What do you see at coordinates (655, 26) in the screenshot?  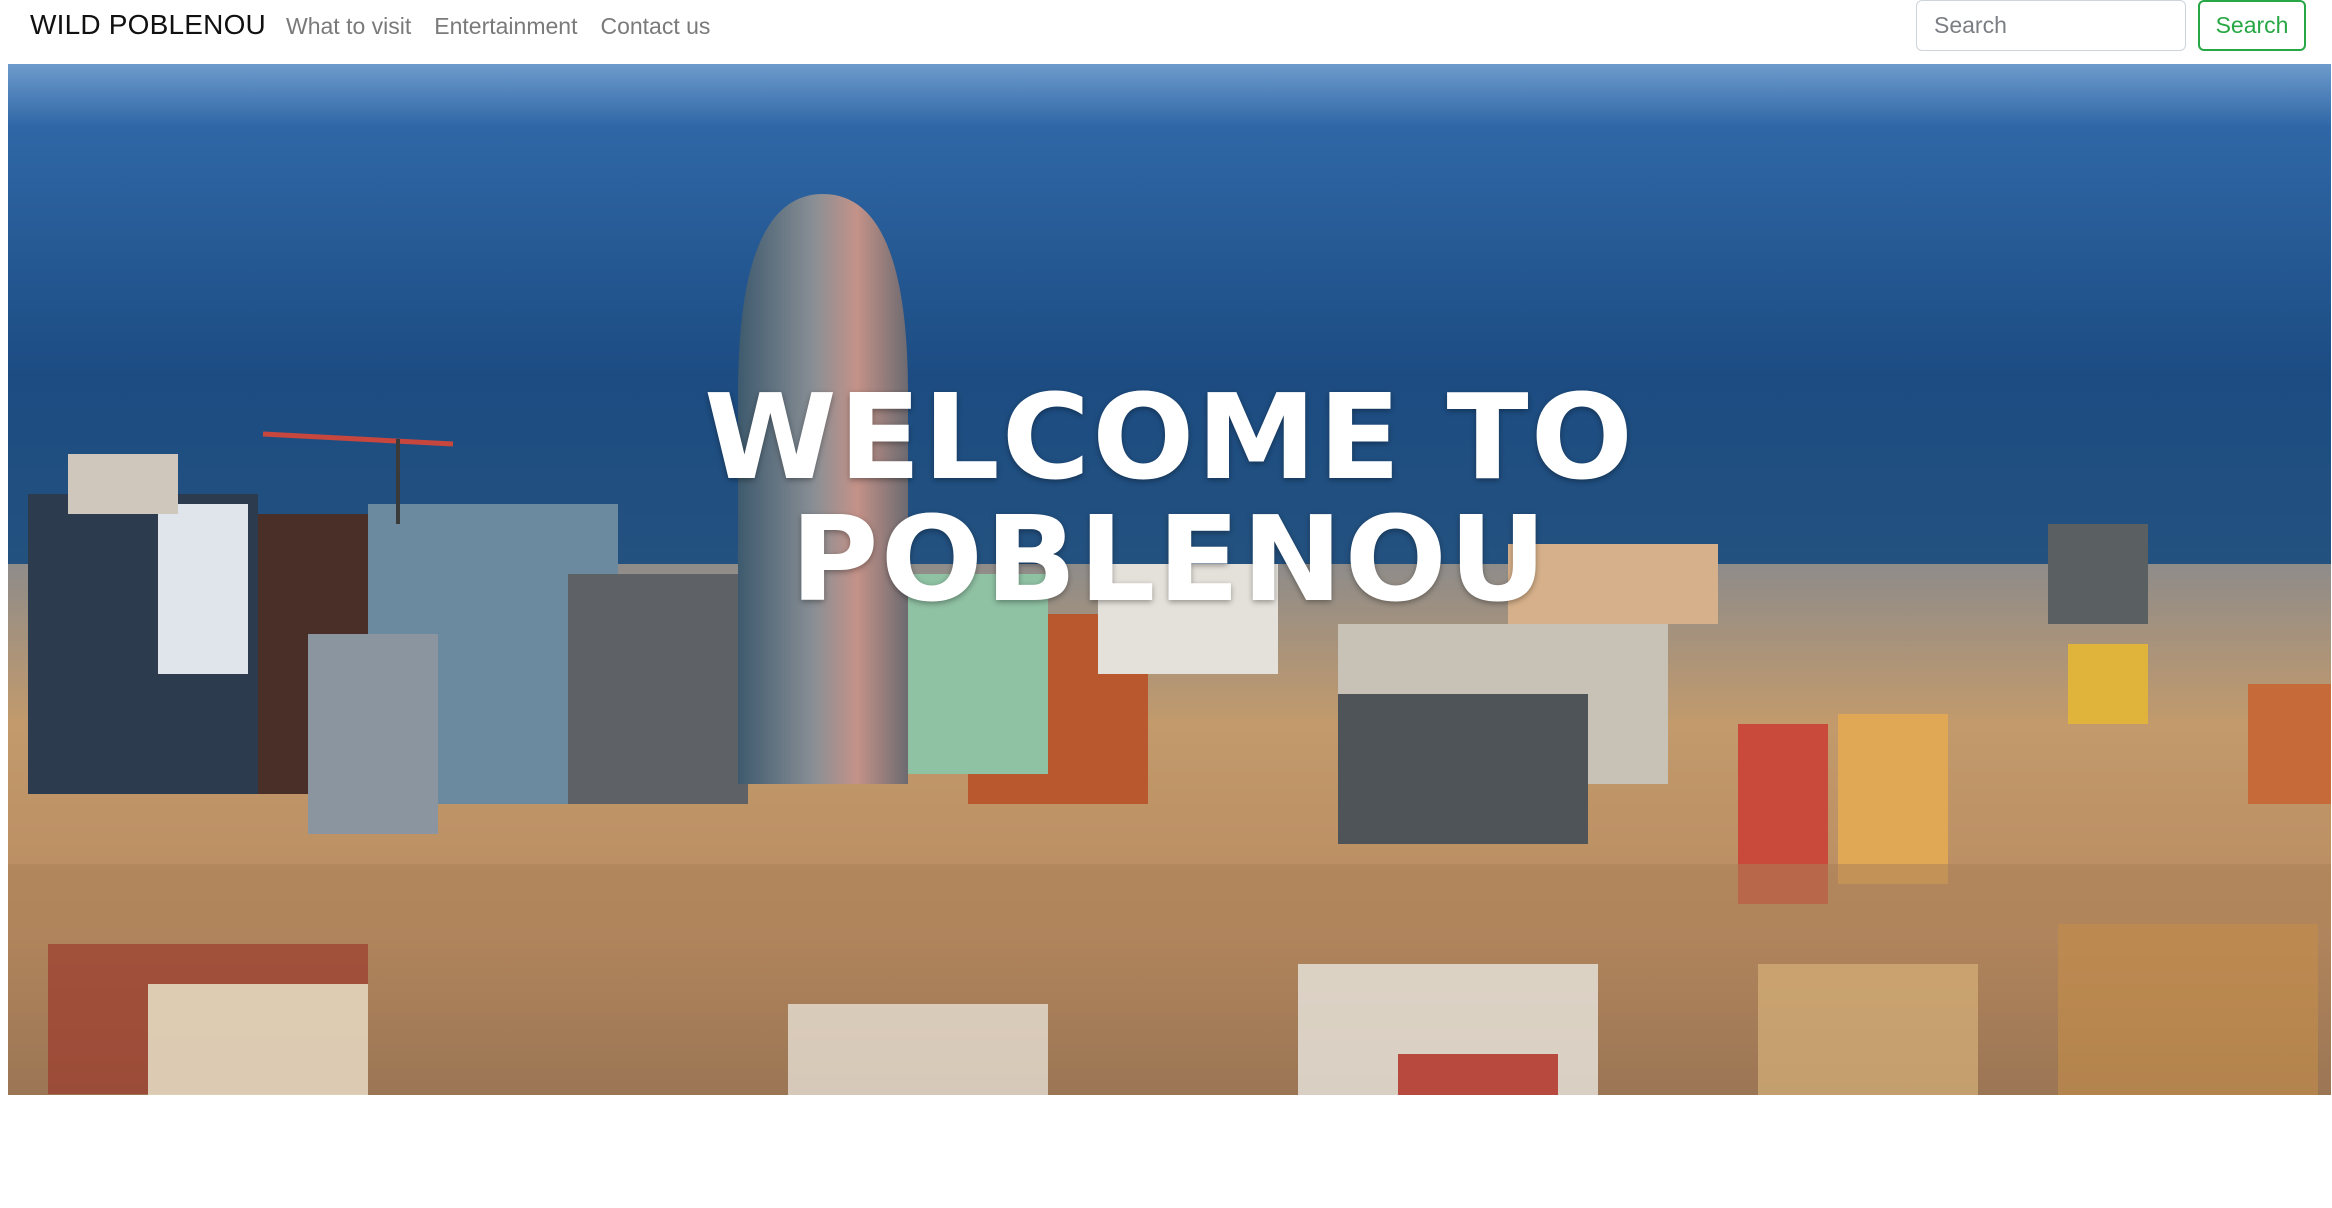 I see `nav-link-contact-us: Contact us` at bounding box center [655, 26].